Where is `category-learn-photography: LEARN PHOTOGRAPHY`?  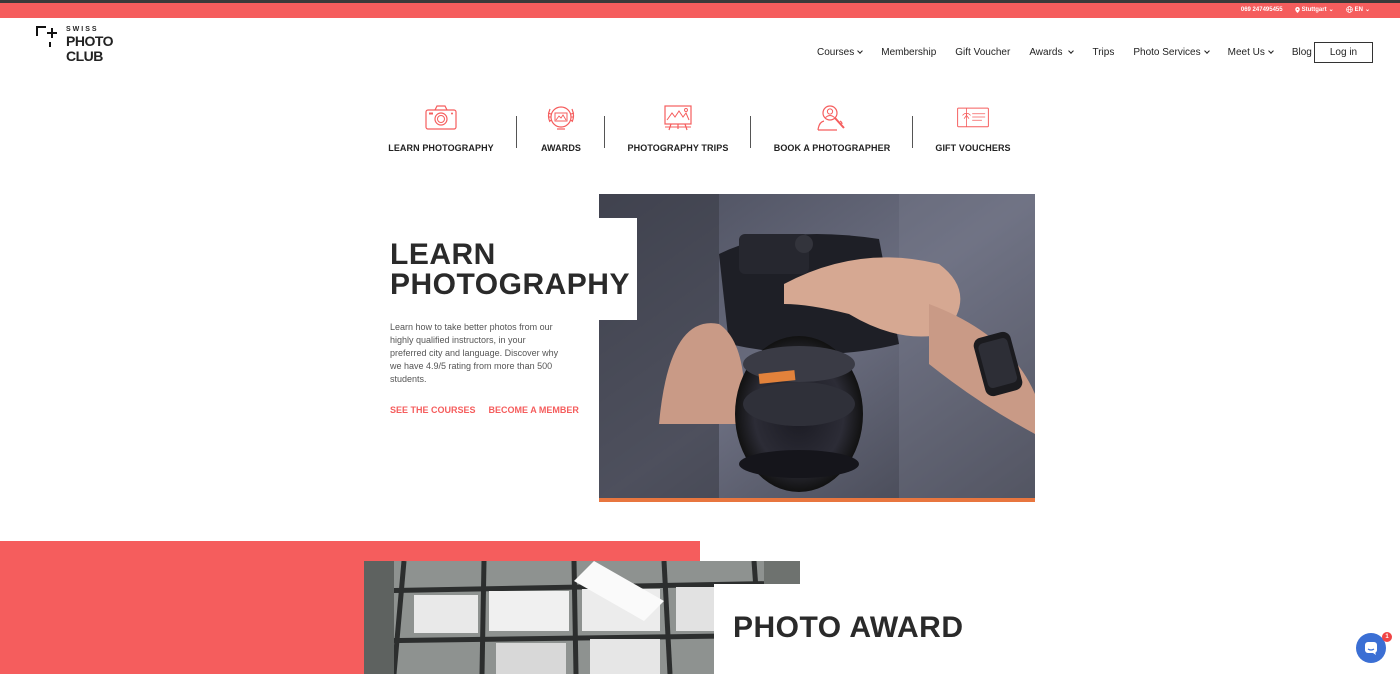
category-learn-photography: LEARN PHOTOGRAPHY is located at coordinates (441, 130).